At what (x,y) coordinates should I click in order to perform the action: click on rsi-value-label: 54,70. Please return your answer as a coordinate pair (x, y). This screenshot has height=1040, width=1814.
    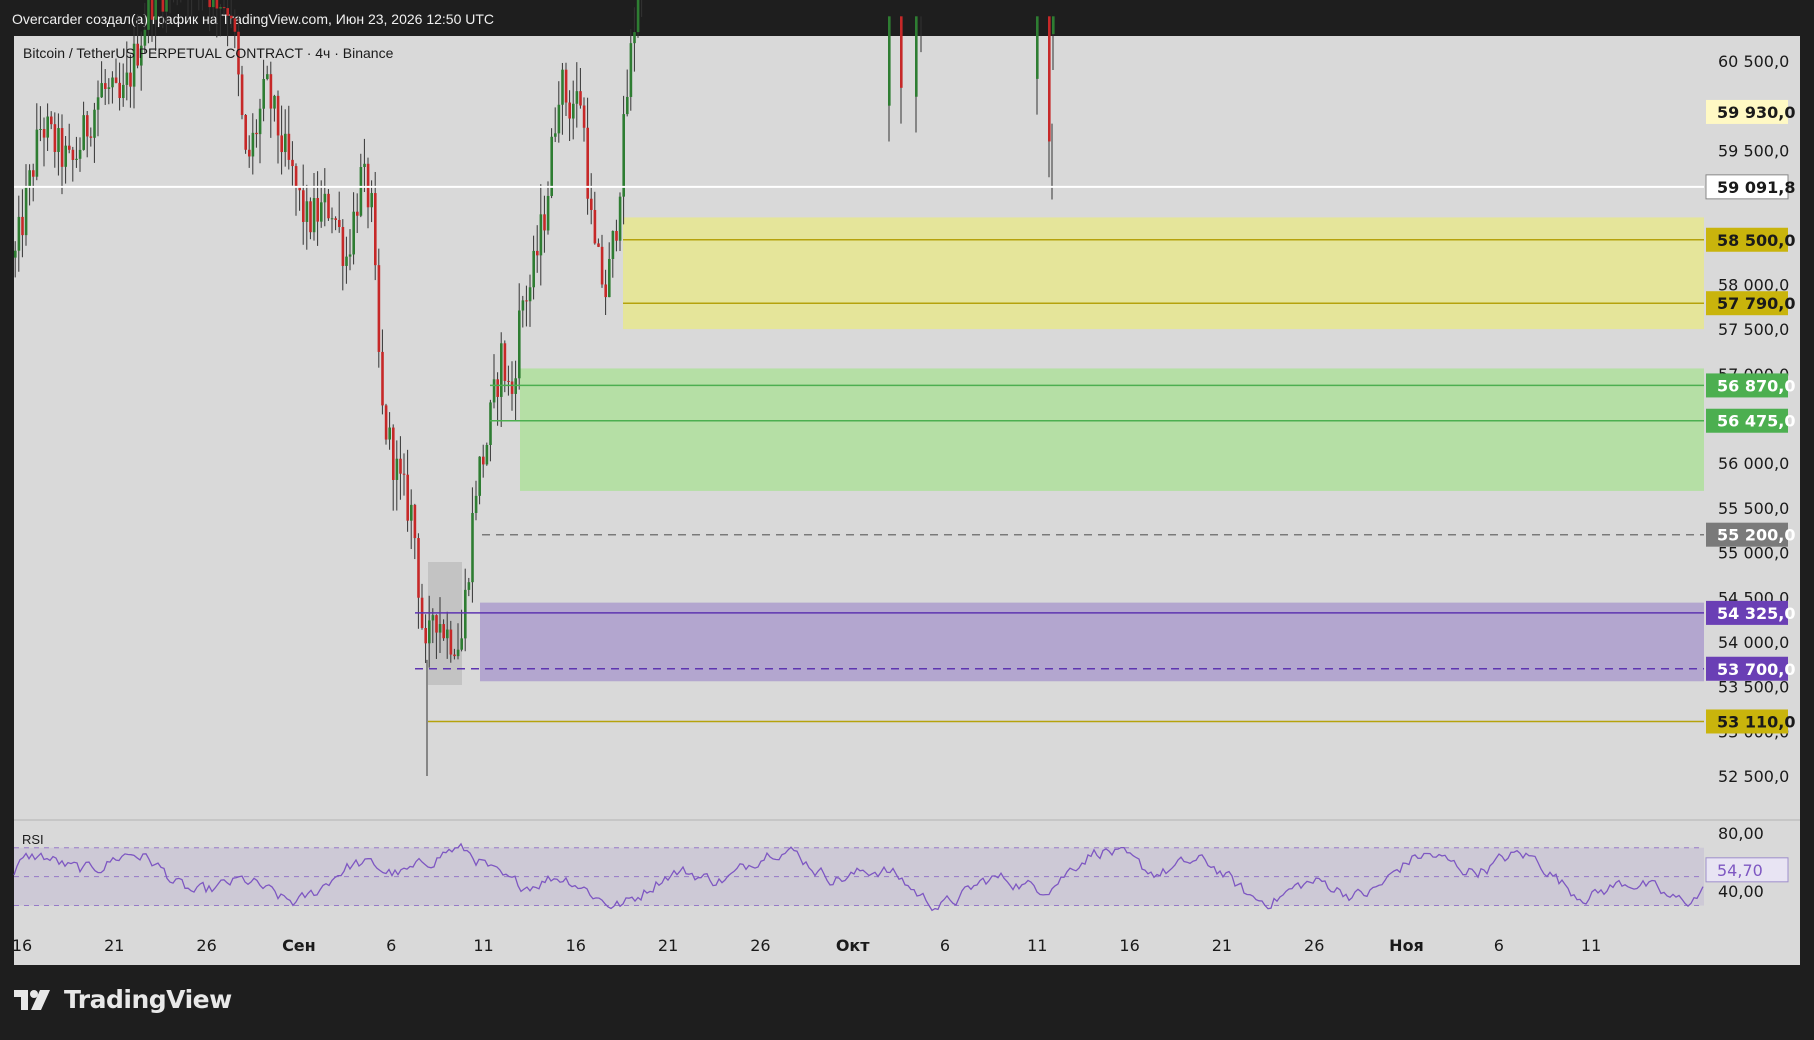
    Looking at the image, I should click on (1740, 870).